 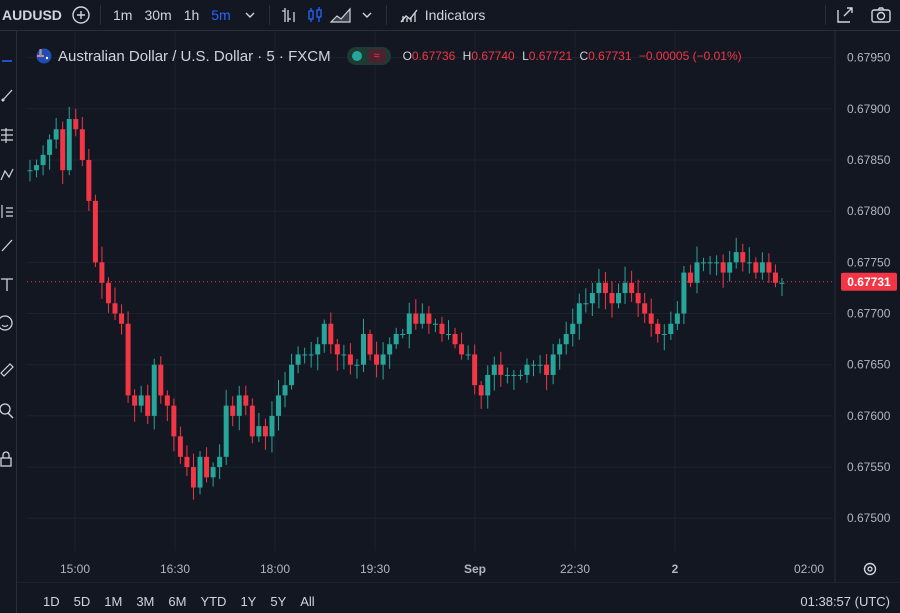 I want to click on zoom-icon, so click(x=7, y=411).